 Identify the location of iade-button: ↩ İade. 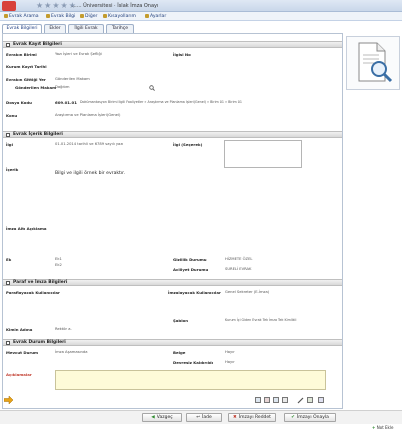
(204, 417).